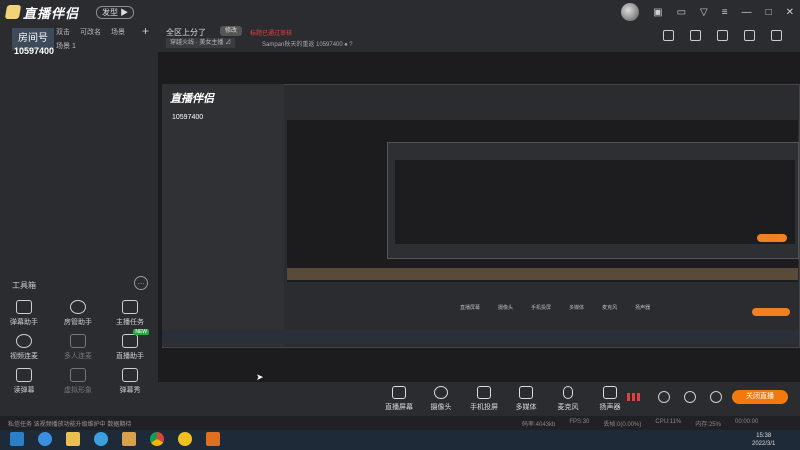 This screenshot has width=800, height=450. I want to click on nested-windows-taskbar, so click(480, 337).